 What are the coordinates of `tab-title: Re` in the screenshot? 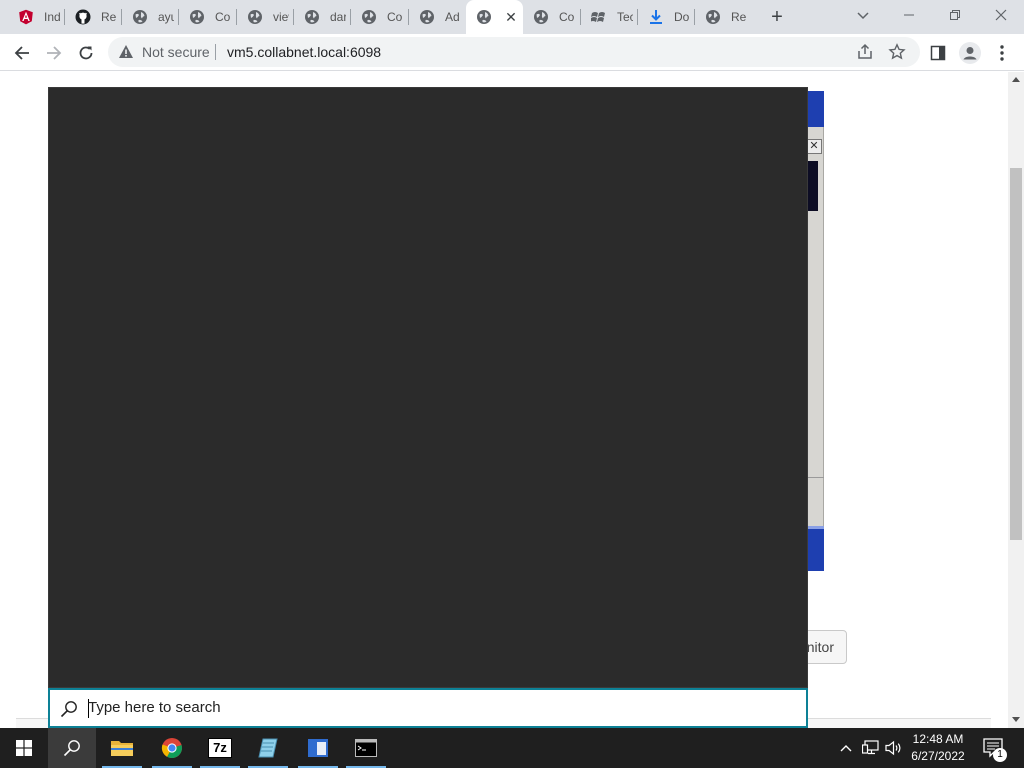 It's located at (739, 17).